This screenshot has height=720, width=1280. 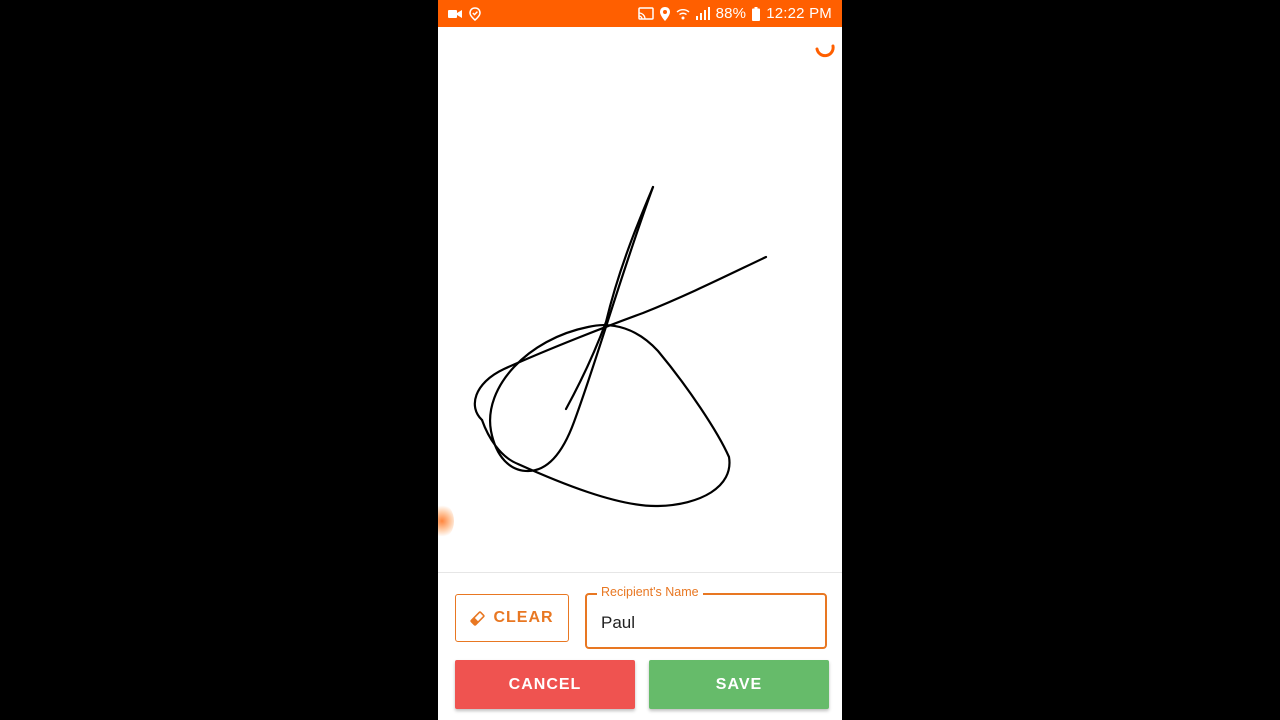 I want to click on clear-button: CLEAR, so click(x=512, y=618).